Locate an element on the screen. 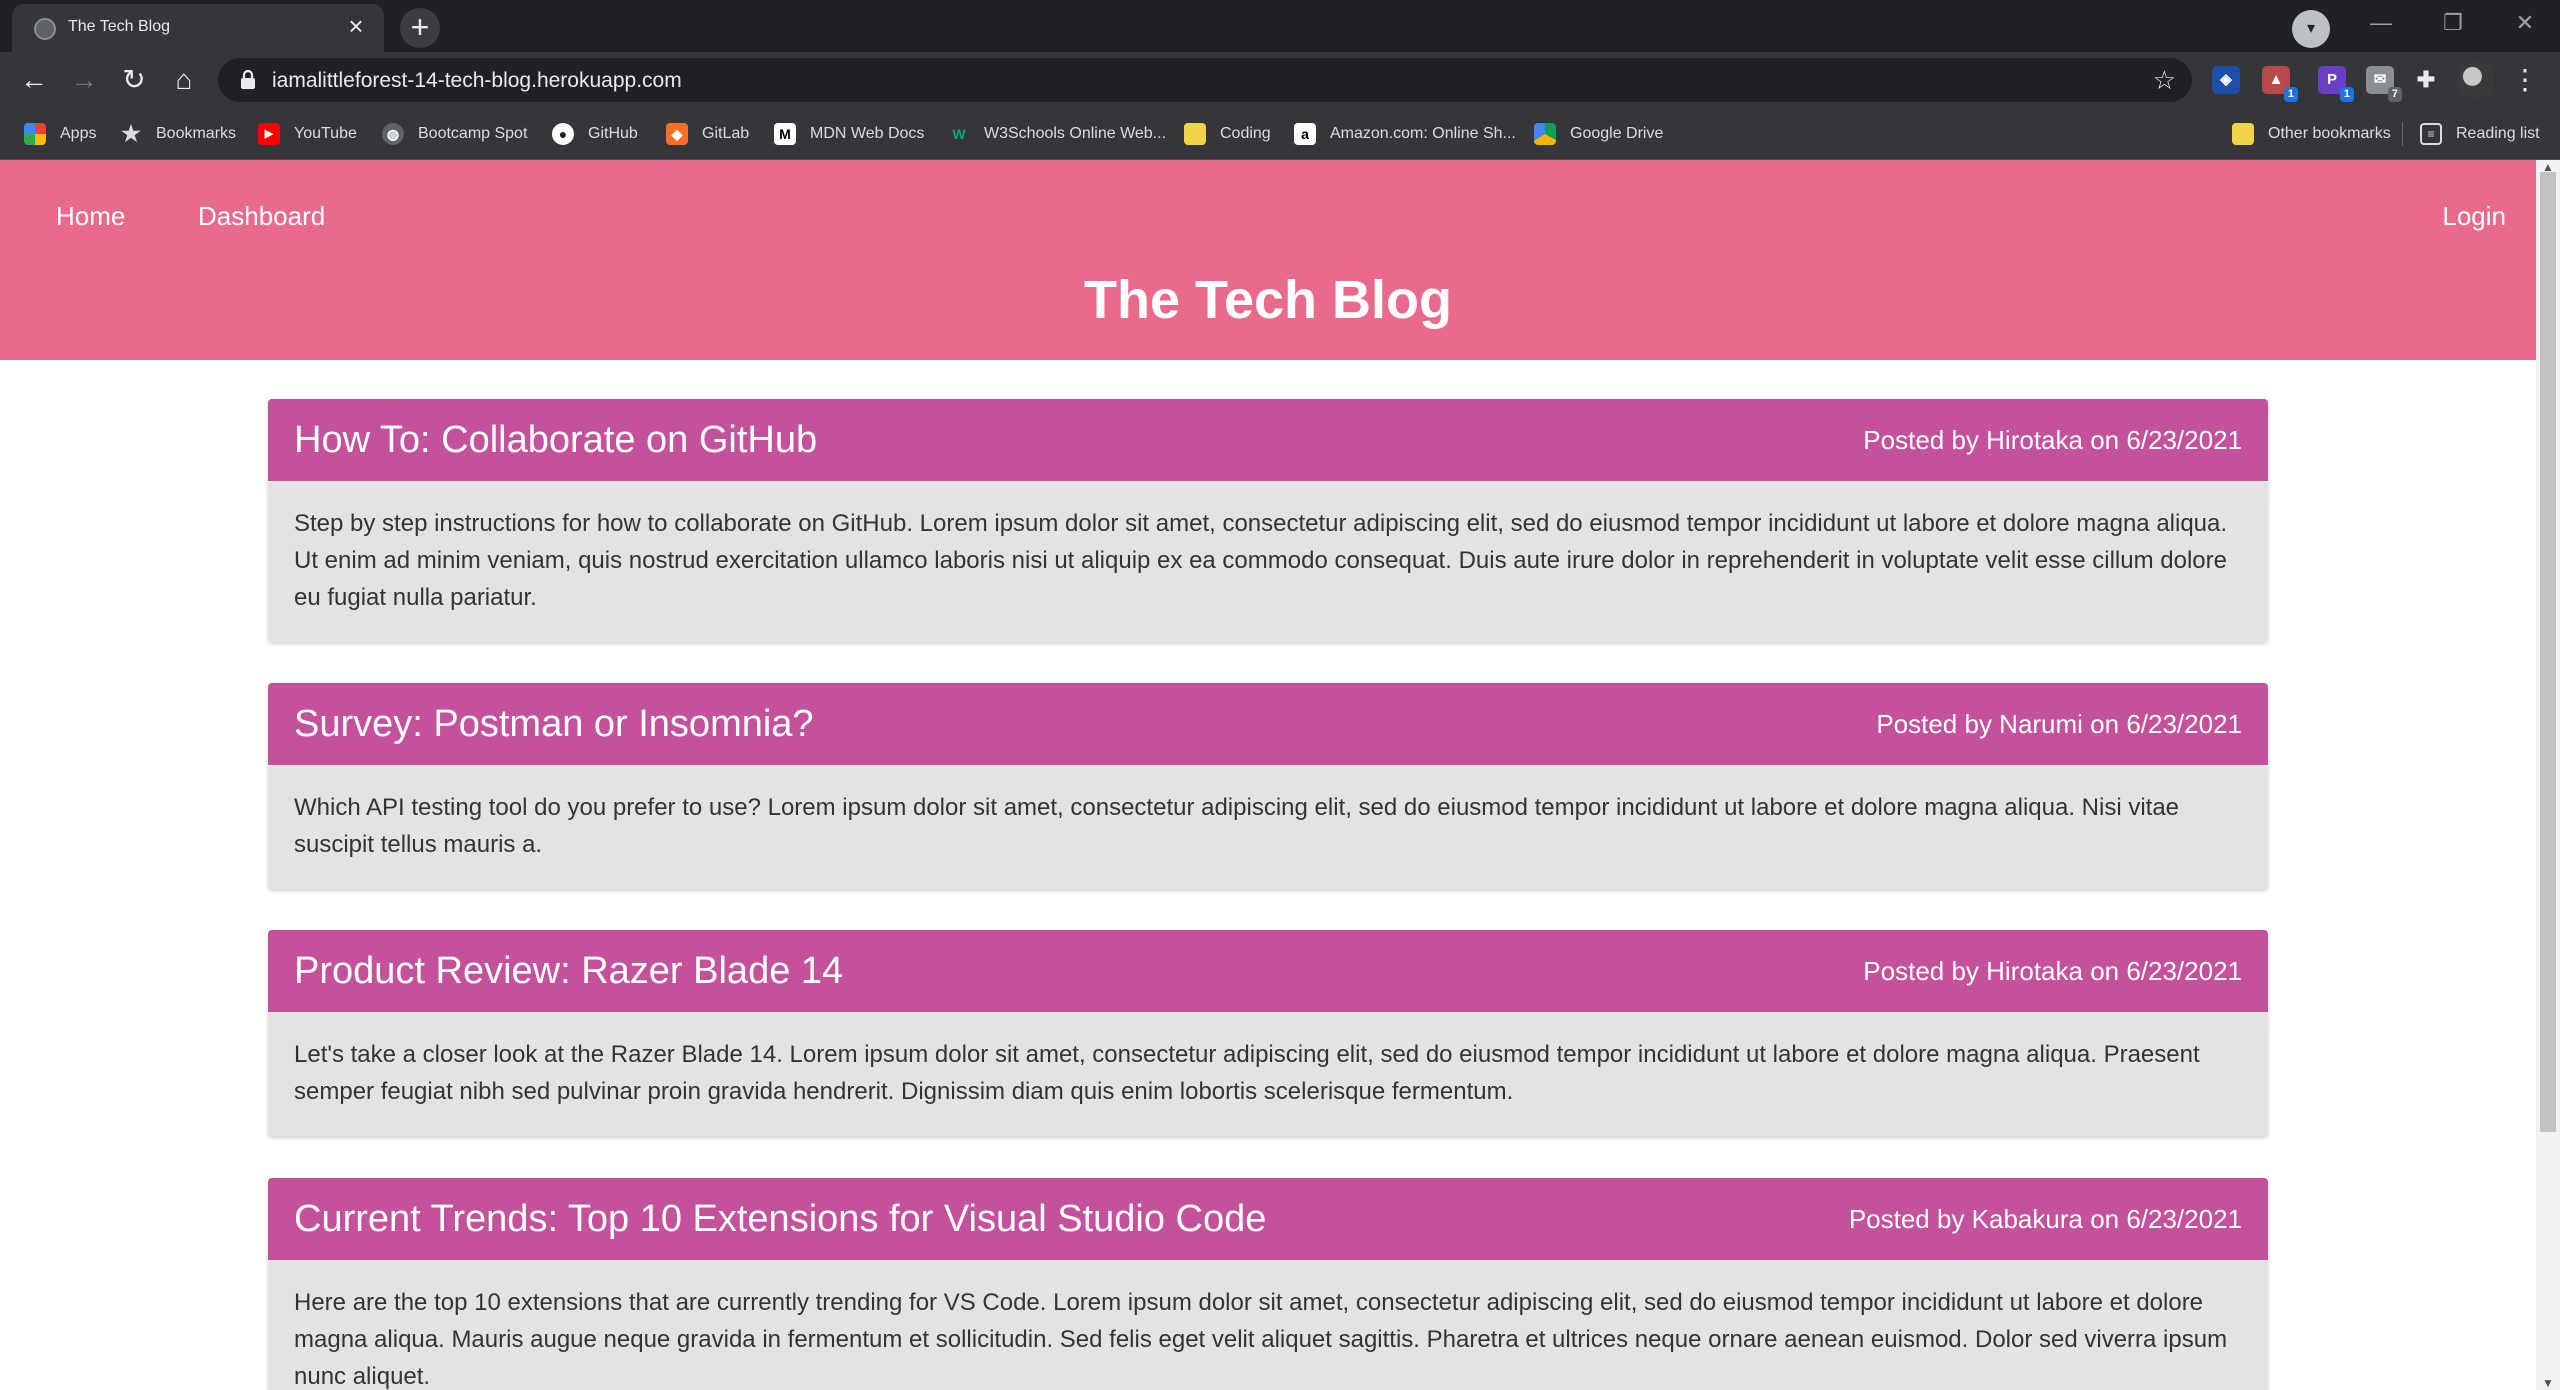 The height and width of the screenshot is (1390, 2560). reload-icon: ↻ is located at coordinates (134, 80).